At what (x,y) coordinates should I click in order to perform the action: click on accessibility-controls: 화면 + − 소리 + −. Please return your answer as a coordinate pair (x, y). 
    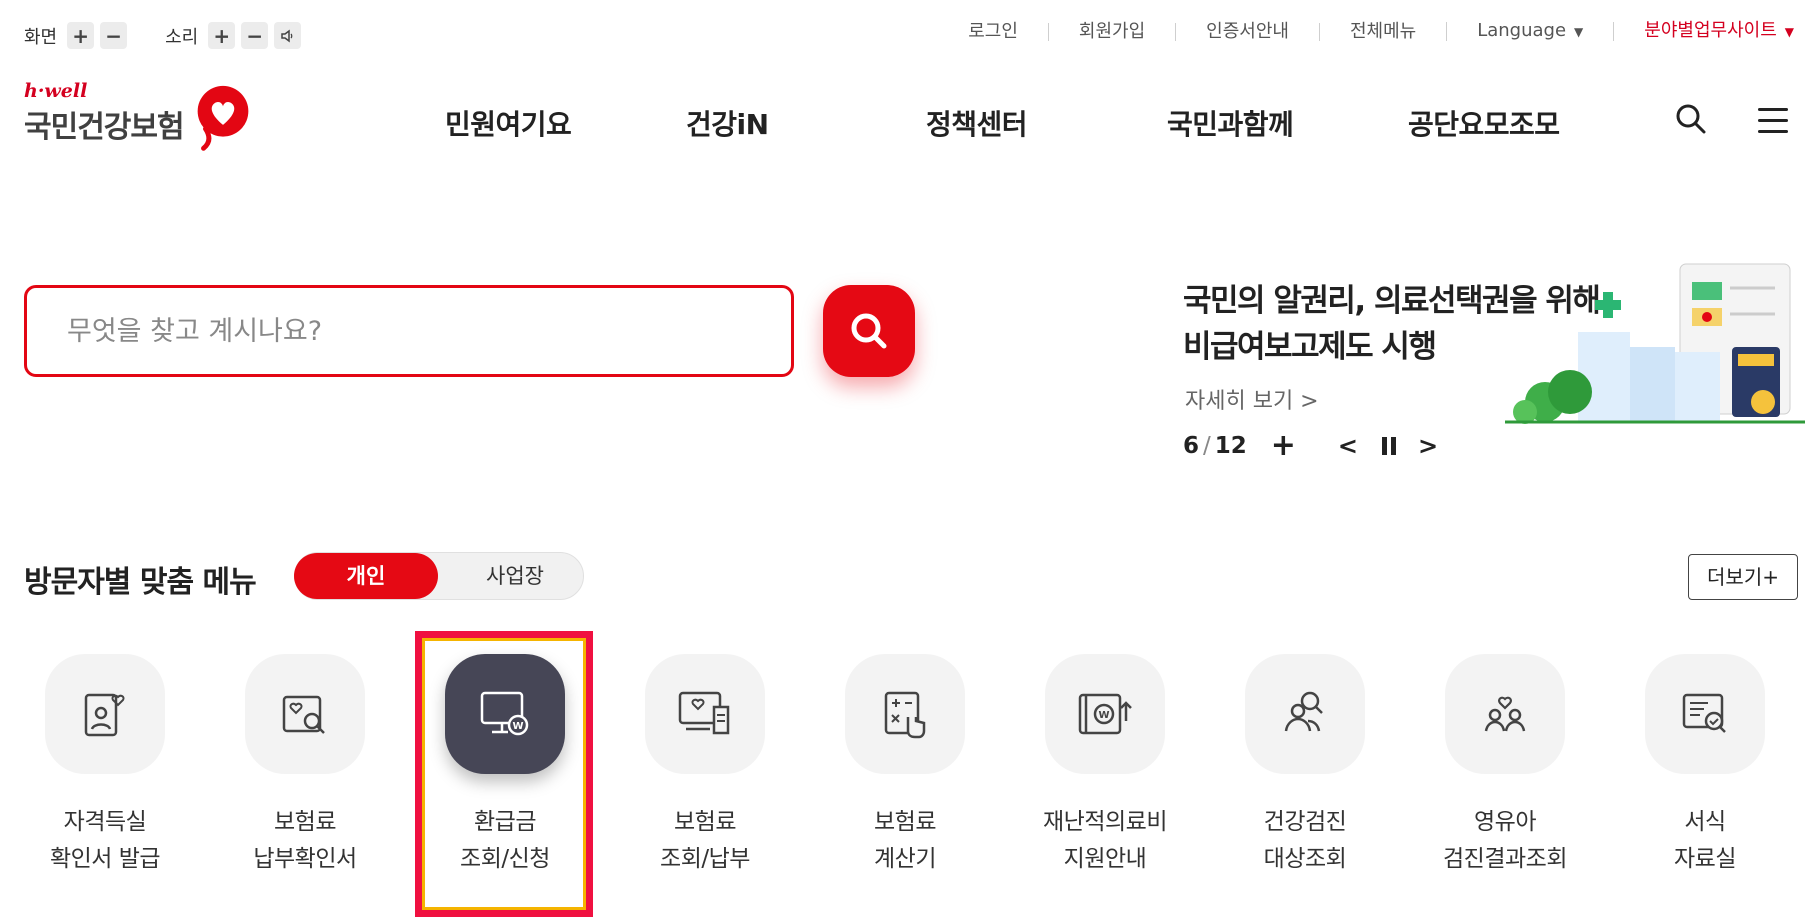
    Looking at the image, I should click on (163, 35).